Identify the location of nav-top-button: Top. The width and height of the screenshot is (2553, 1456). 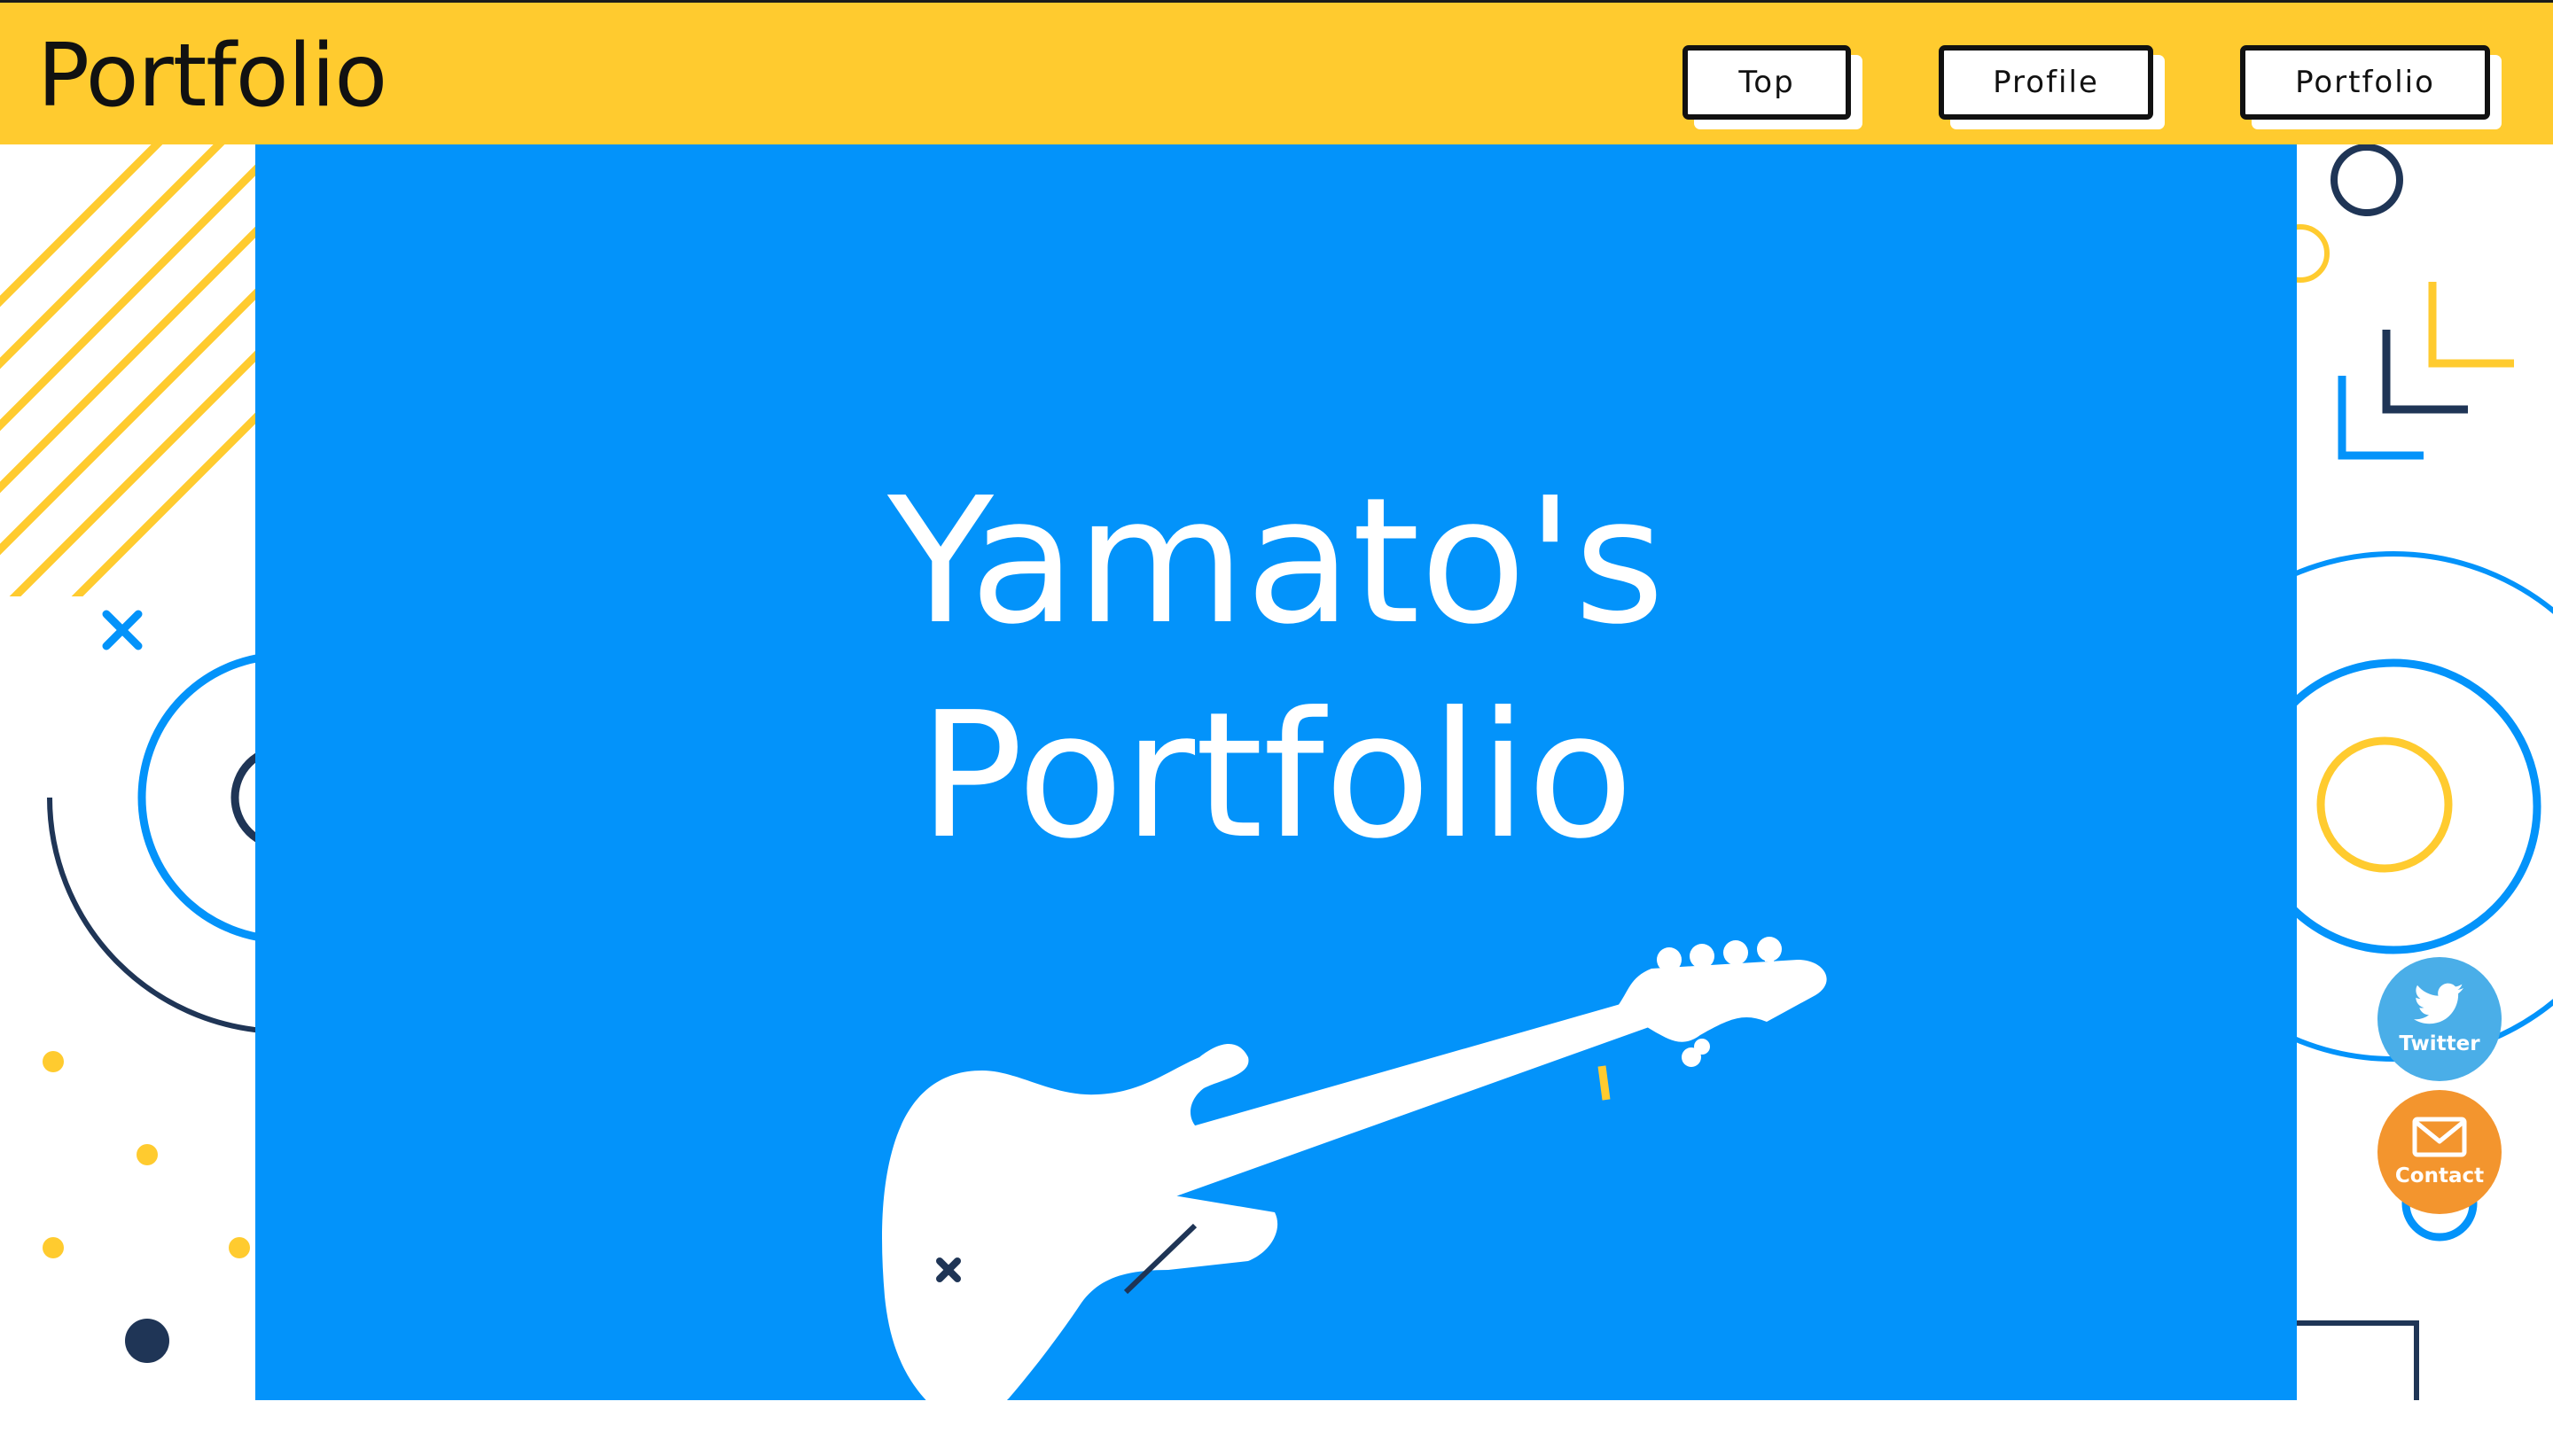
(1766, 82).